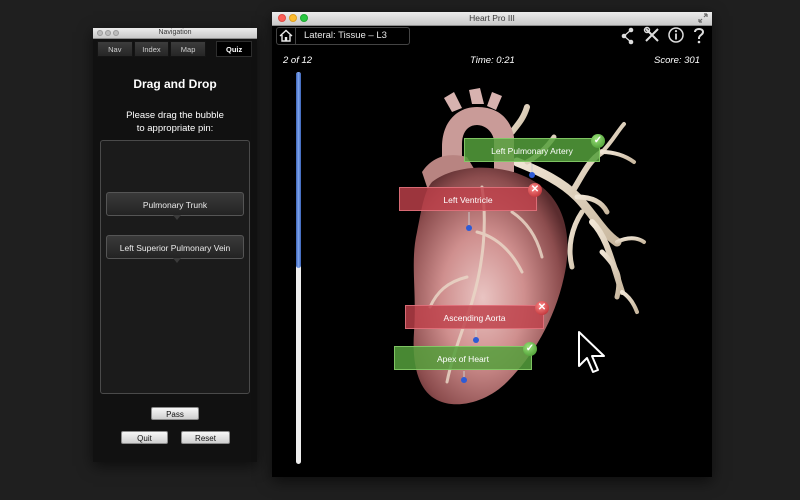 The width and height of the screenshot is (800, 500). I want to click on mouse-cursor-icon, so click(591, 352).